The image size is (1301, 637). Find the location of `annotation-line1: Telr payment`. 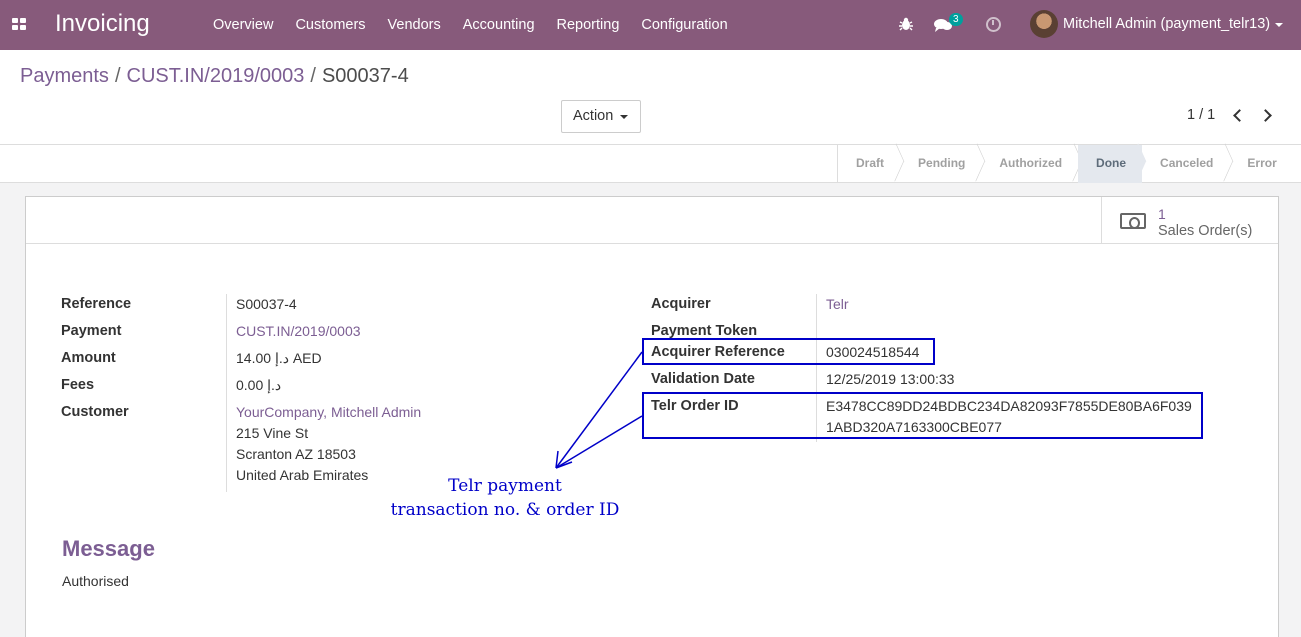

annotation-line1: Telr payment is located at coordinates (505, 486).